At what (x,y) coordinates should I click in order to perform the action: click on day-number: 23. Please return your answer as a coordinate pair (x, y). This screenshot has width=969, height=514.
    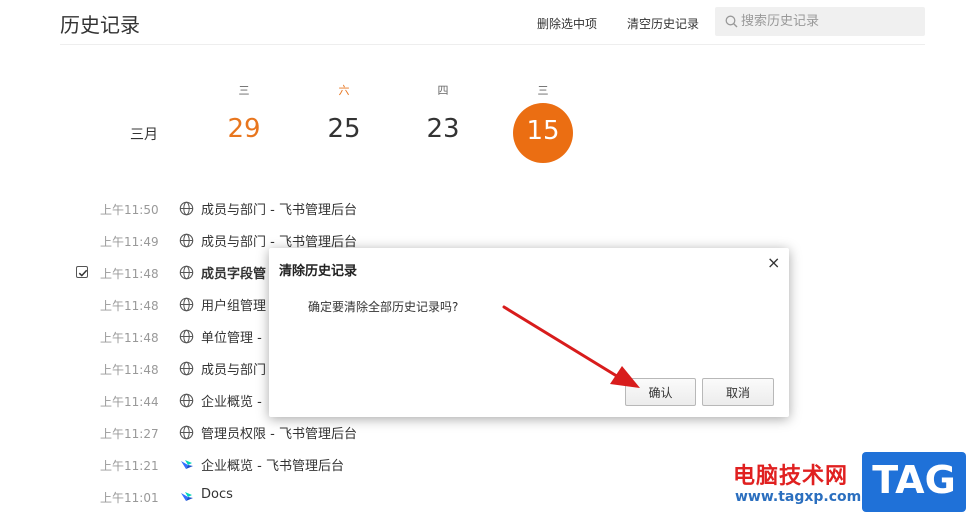
    Looking at the image, I should click on (443, 129).